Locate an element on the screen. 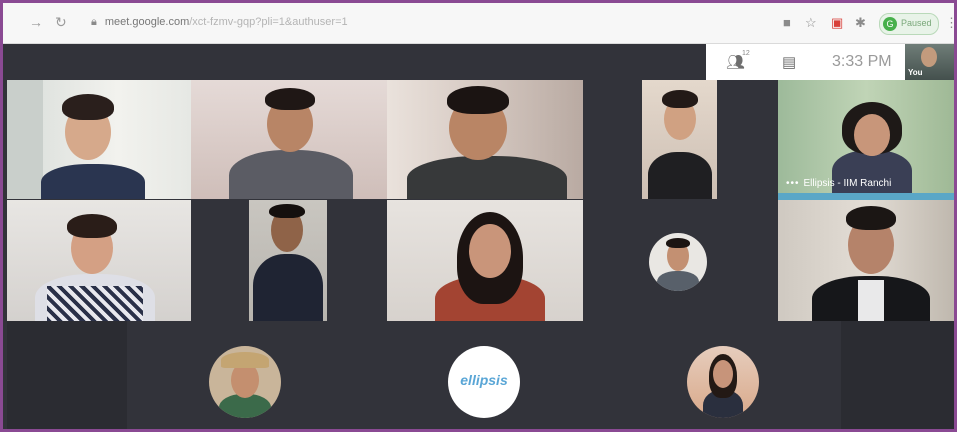  extension-icon: ▣ is located at coordinates (837, 23).